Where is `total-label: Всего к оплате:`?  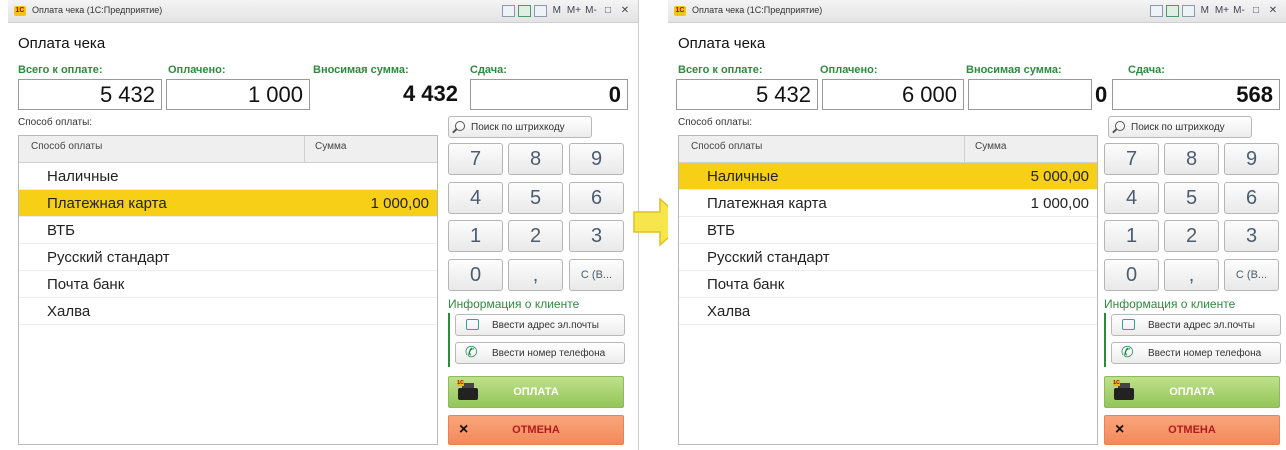
total-label: Всего к оплате: is located at coordinates (60, 70).